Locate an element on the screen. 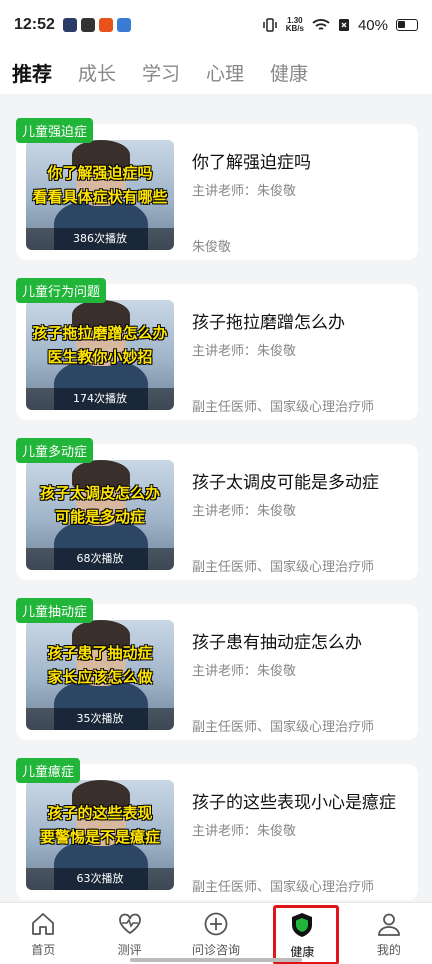 This screenshot has height=964, width=432. vibrate-icon is located at coordinates (269, 25).